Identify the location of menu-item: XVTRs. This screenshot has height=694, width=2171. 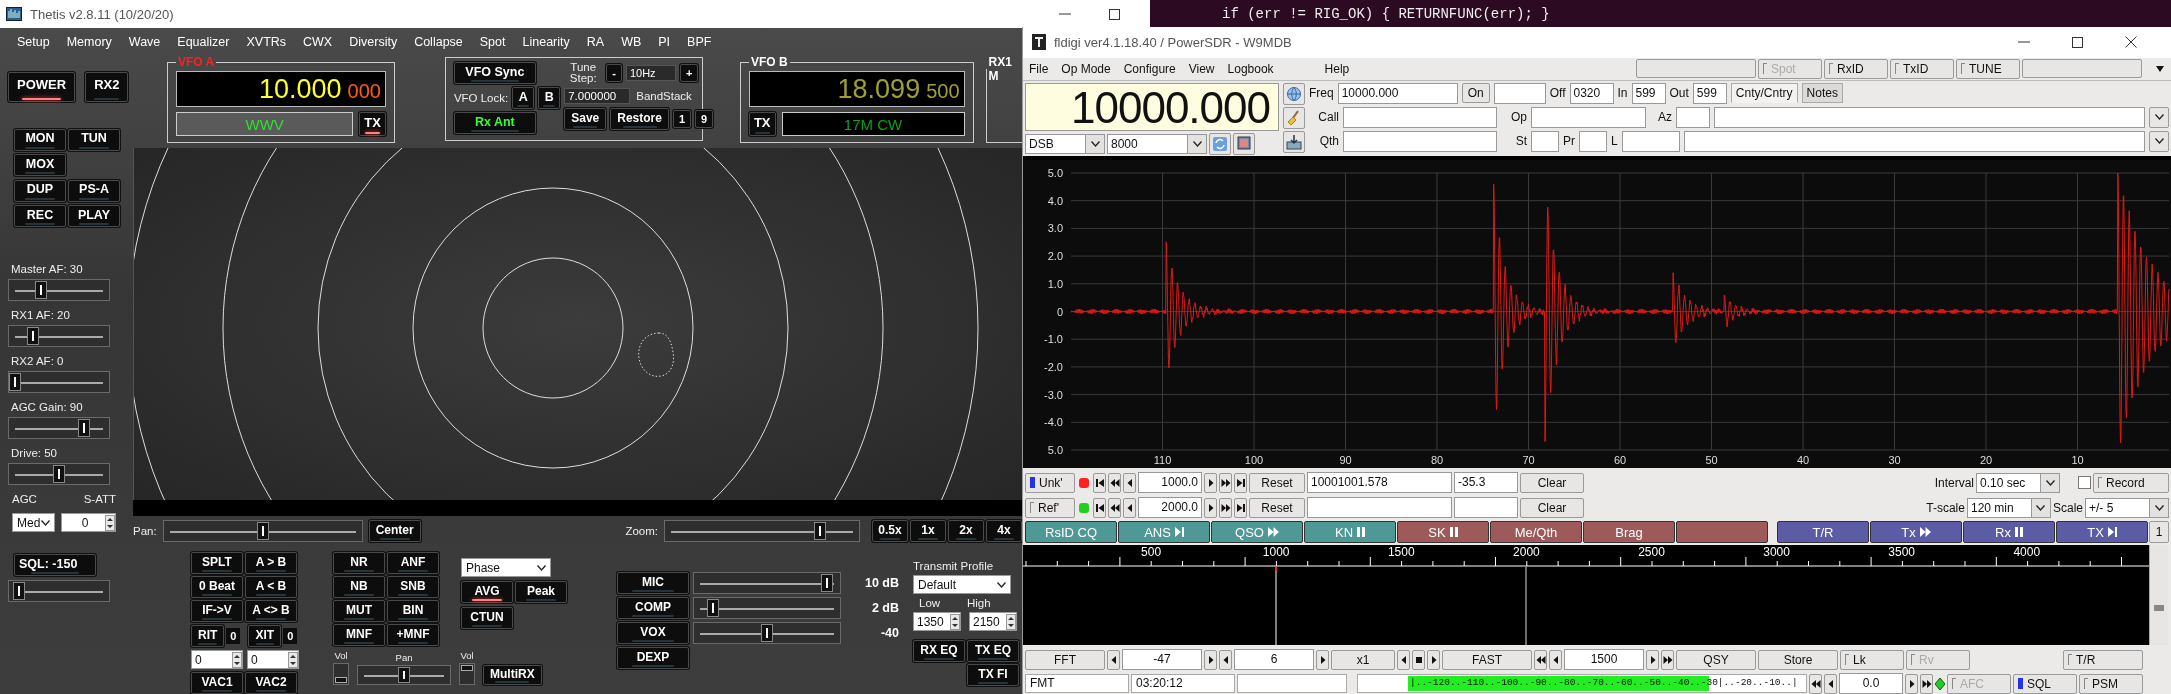
(266, 41).